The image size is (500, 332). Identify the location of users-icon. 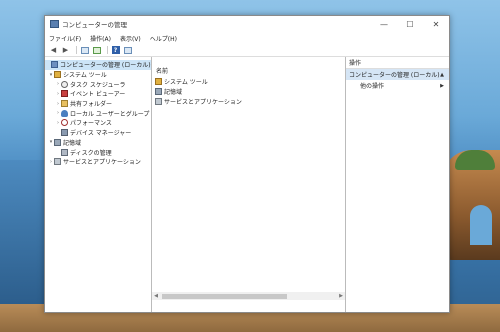
(64, 113).